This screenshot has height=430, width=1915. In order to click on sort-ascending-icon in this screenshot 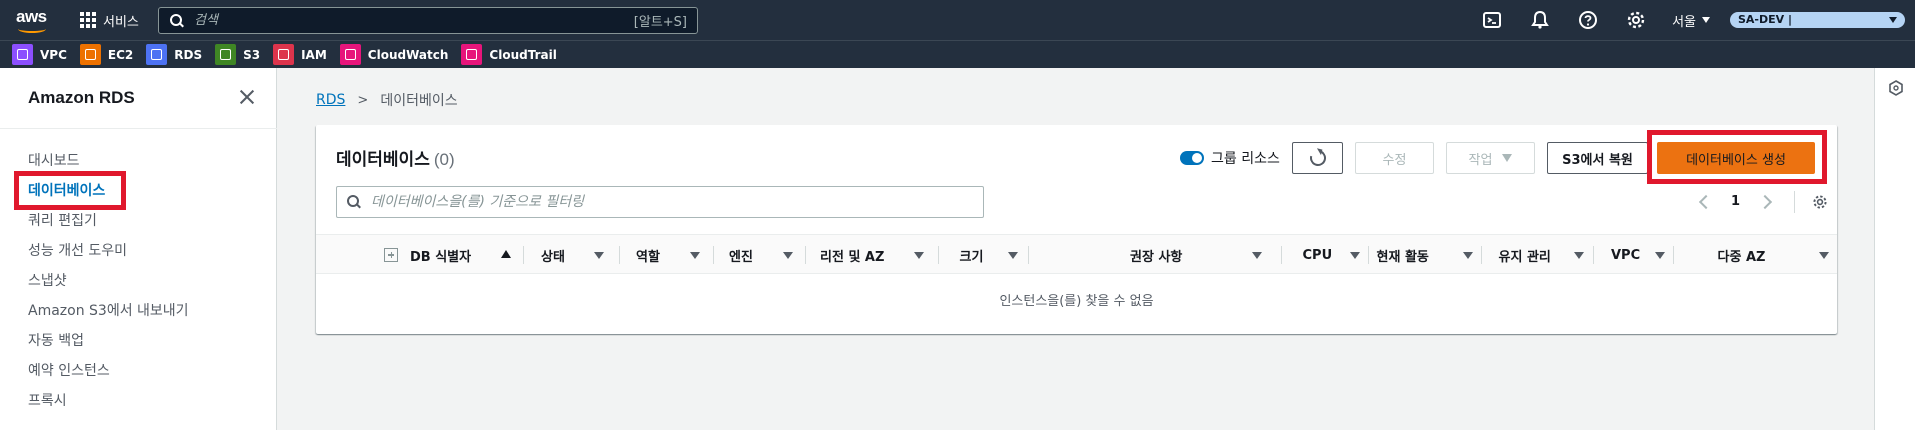, I will do `click(506, 255)`.